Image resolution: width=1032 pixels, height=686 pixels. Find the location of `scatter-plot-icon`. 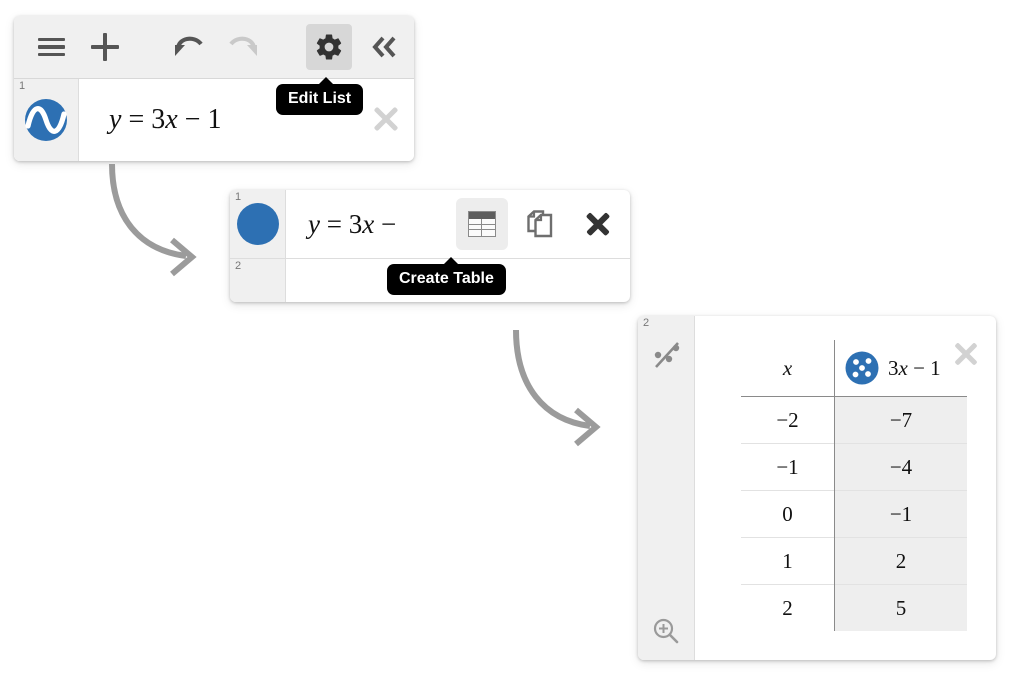

scatter-plot-icon is located at coordinates (667, 355).